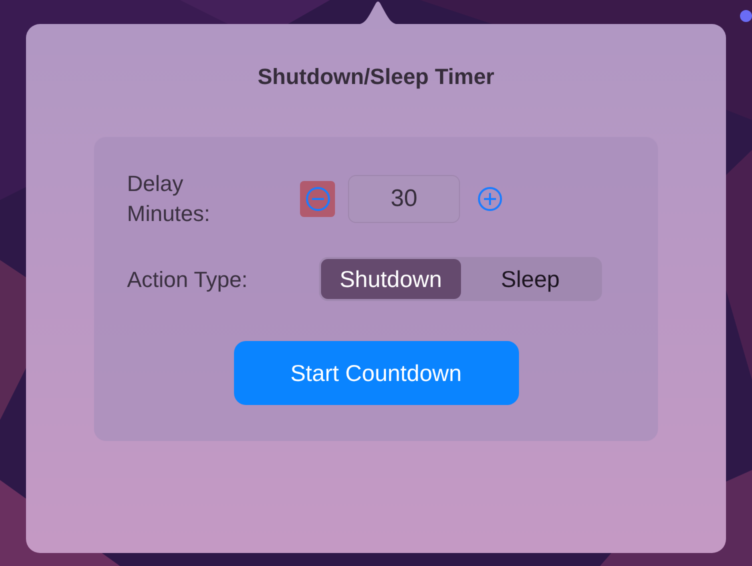 The height and width of the screenshot is (566, 752). Describe the element at coordinates (376, 77) in the screenshot. I see `popover-title: Shutdown/Sleep Timer` at that location.